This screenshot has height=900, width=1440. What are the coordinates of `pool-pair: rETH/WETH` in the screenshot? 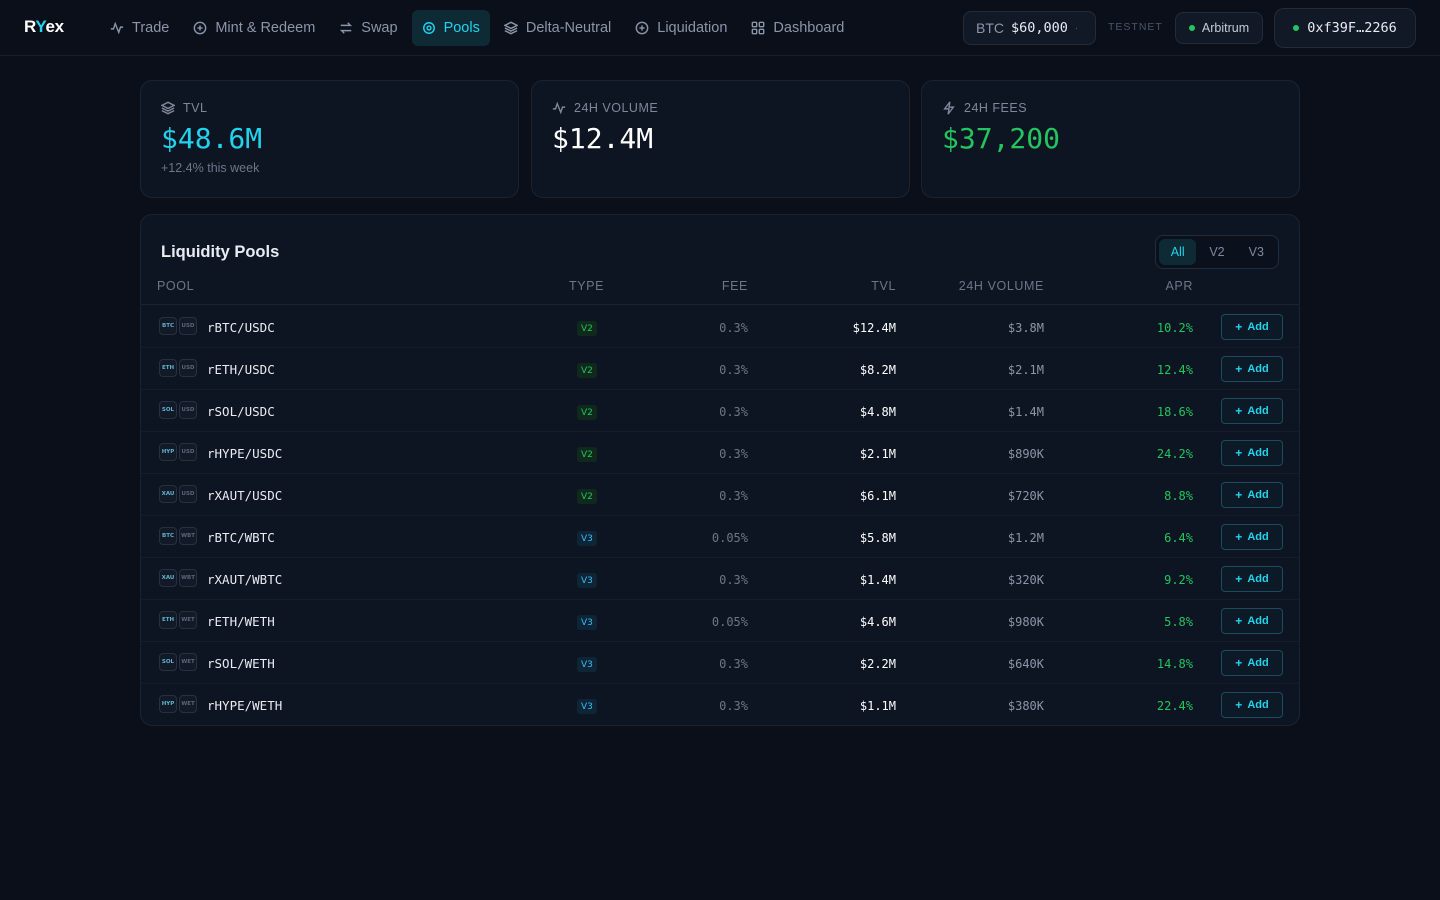 It's located at (241, 621).